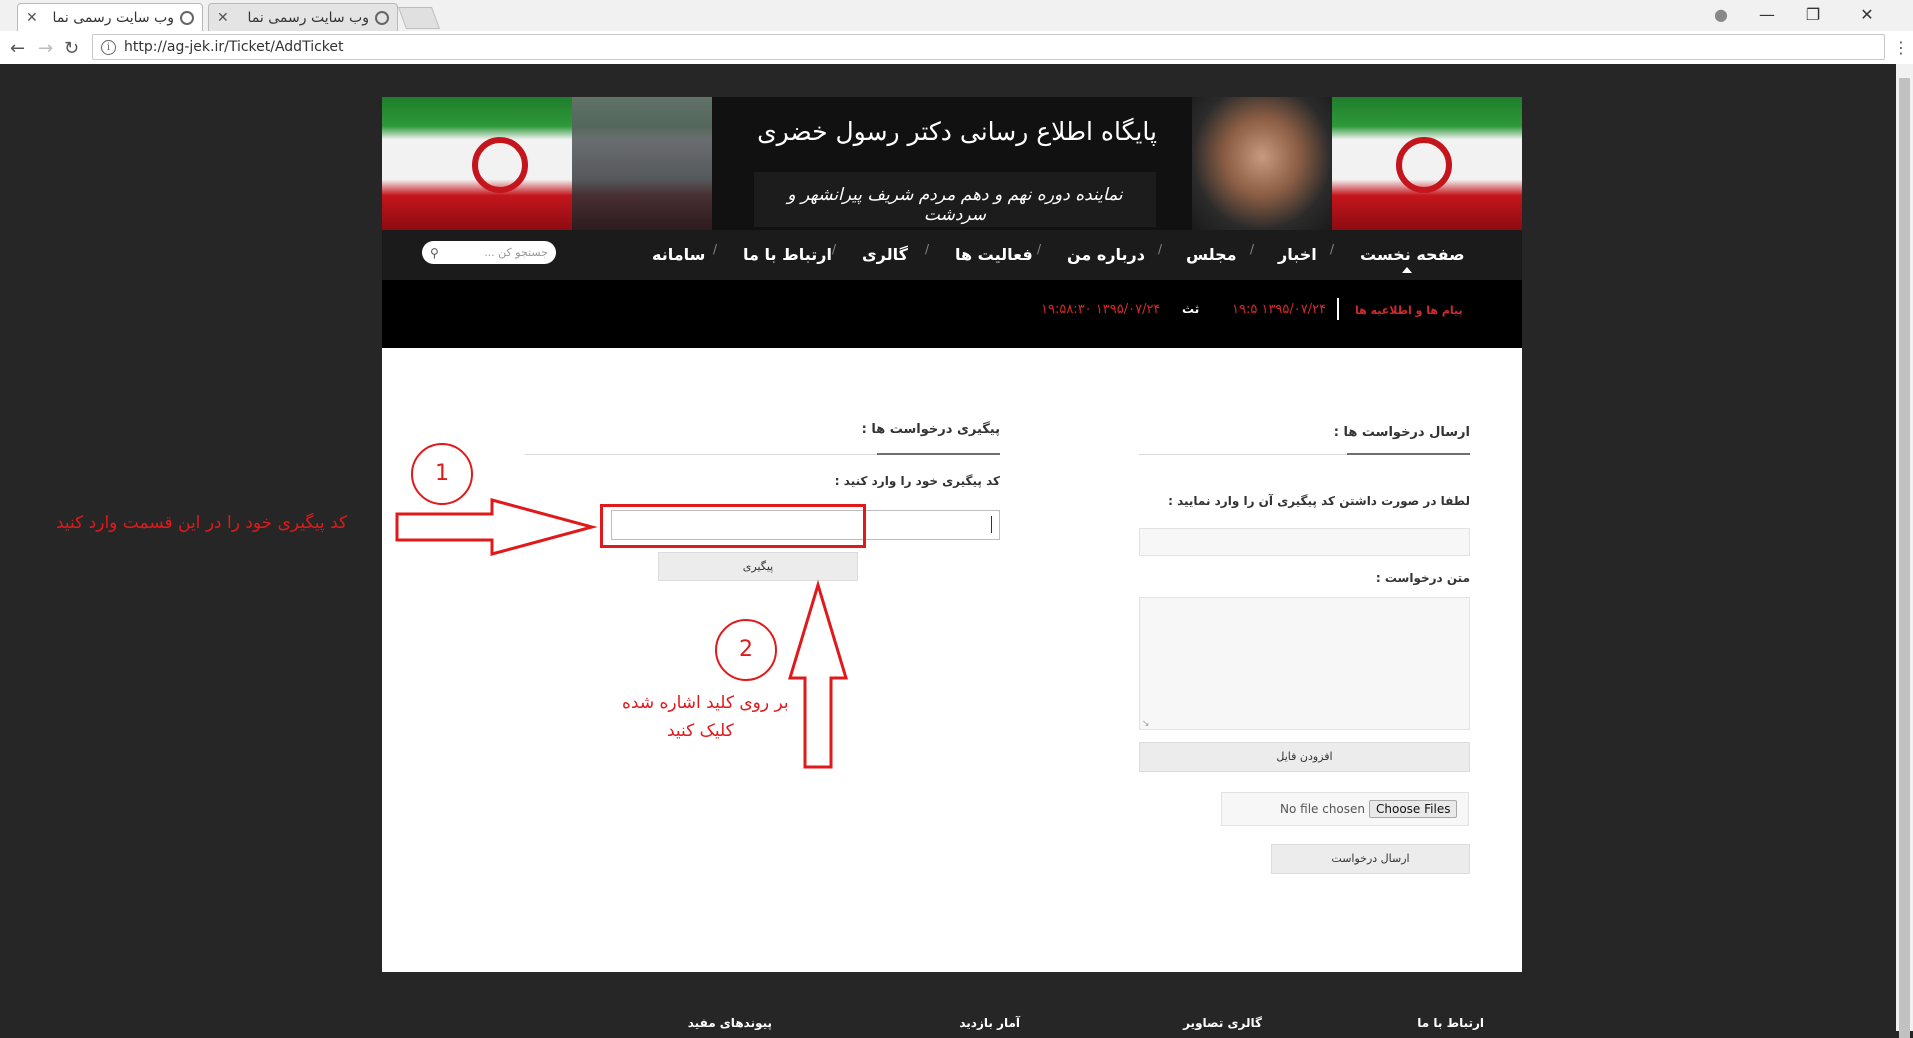 Image resolution: width=1913 pixels, height=1038 pixels. Describe the element at coordinates (930, 429) in the screenshot. I see `track-panel-heading: پیگیری درخواست ها :` at that location.